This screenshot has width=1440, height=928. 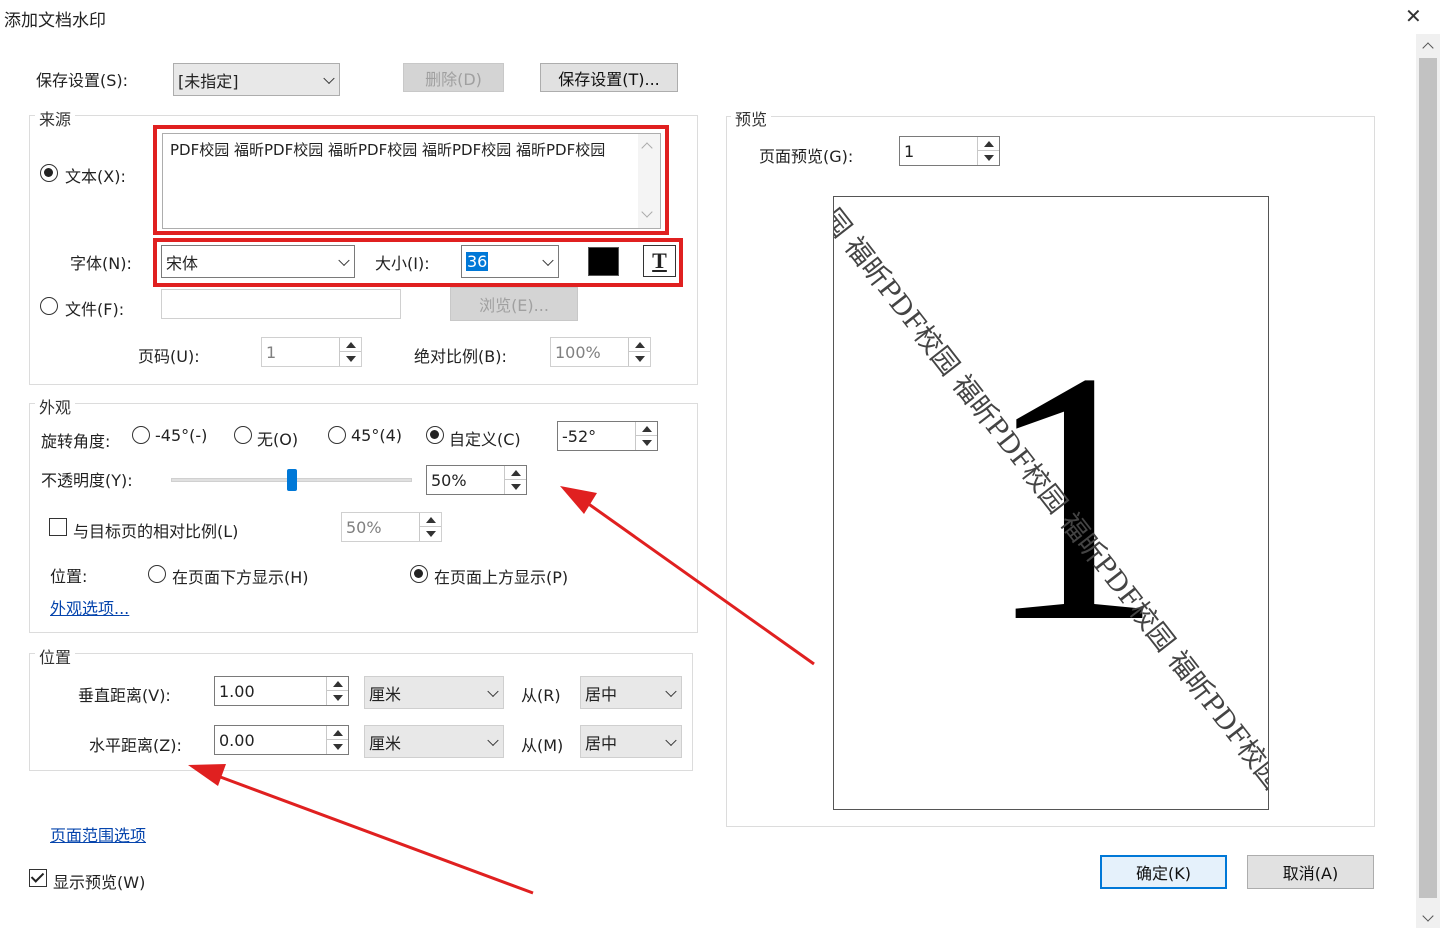 What do you see at coordinates (68, 575) in the screenshot?
I see `layer-position-label: 位置:` at bounding box center [68, 575].